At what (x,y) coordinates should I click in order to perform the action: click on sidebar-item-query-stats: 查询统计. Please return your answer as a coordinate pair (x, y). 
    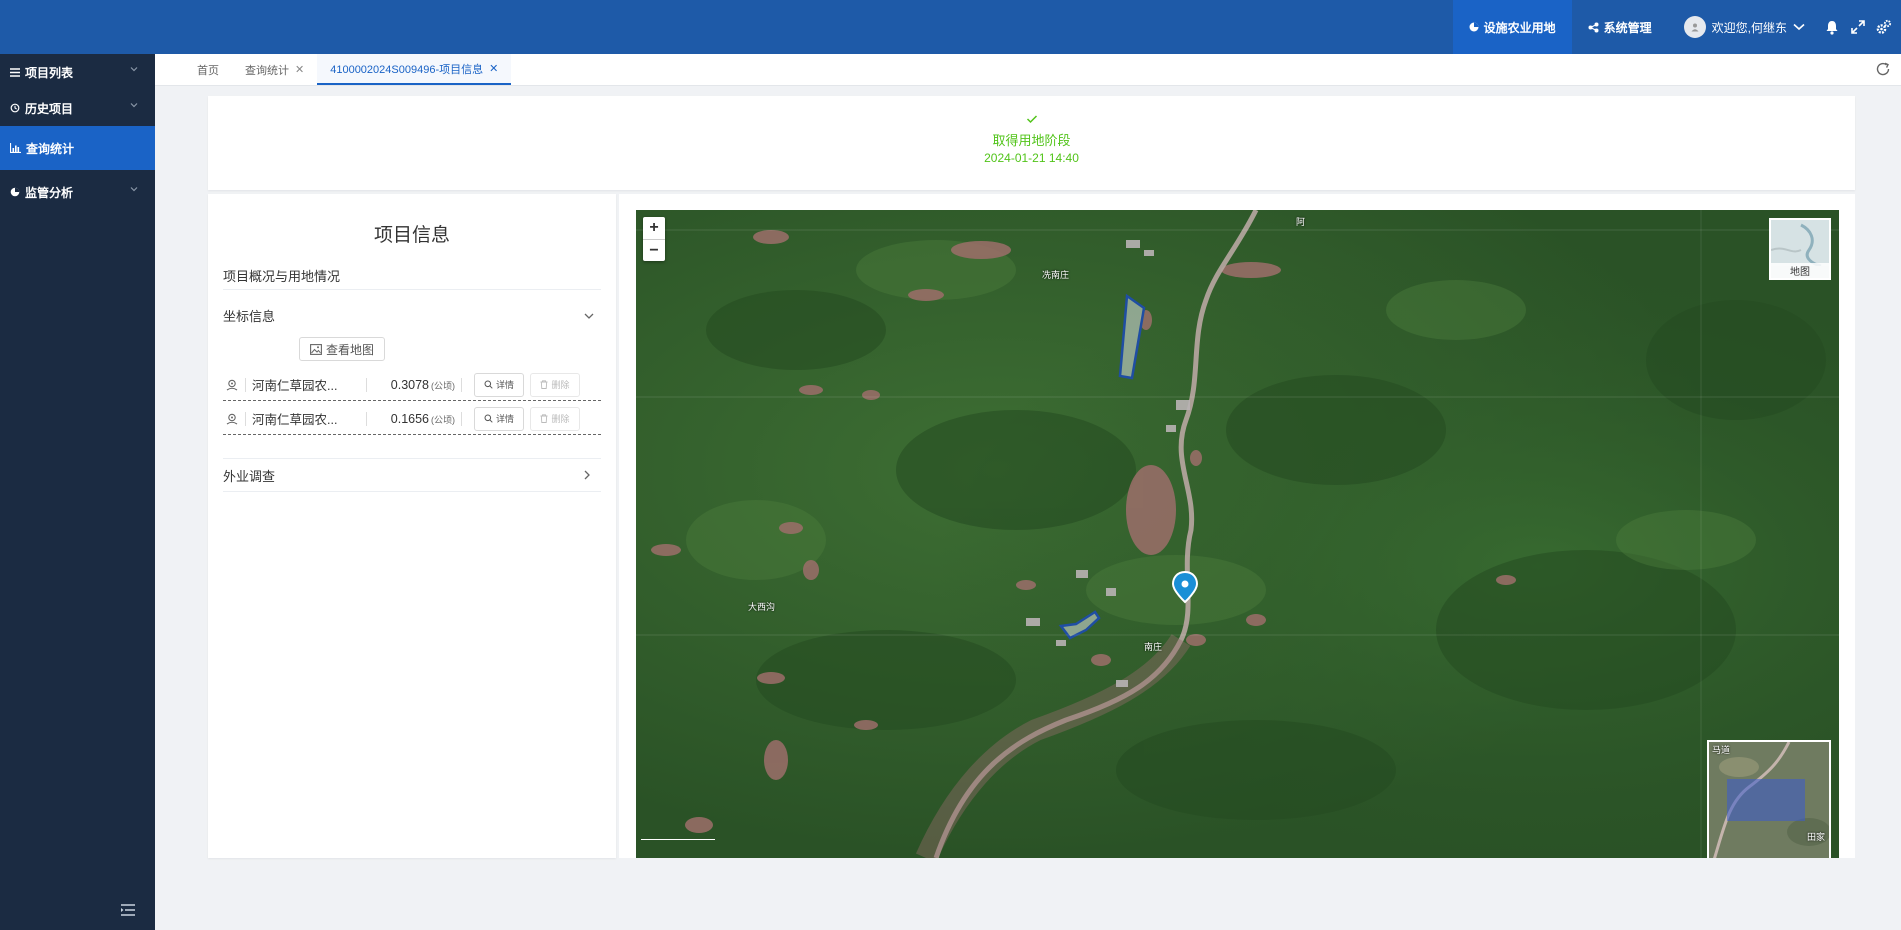
    Looking at the image, I should click on (77, 148).